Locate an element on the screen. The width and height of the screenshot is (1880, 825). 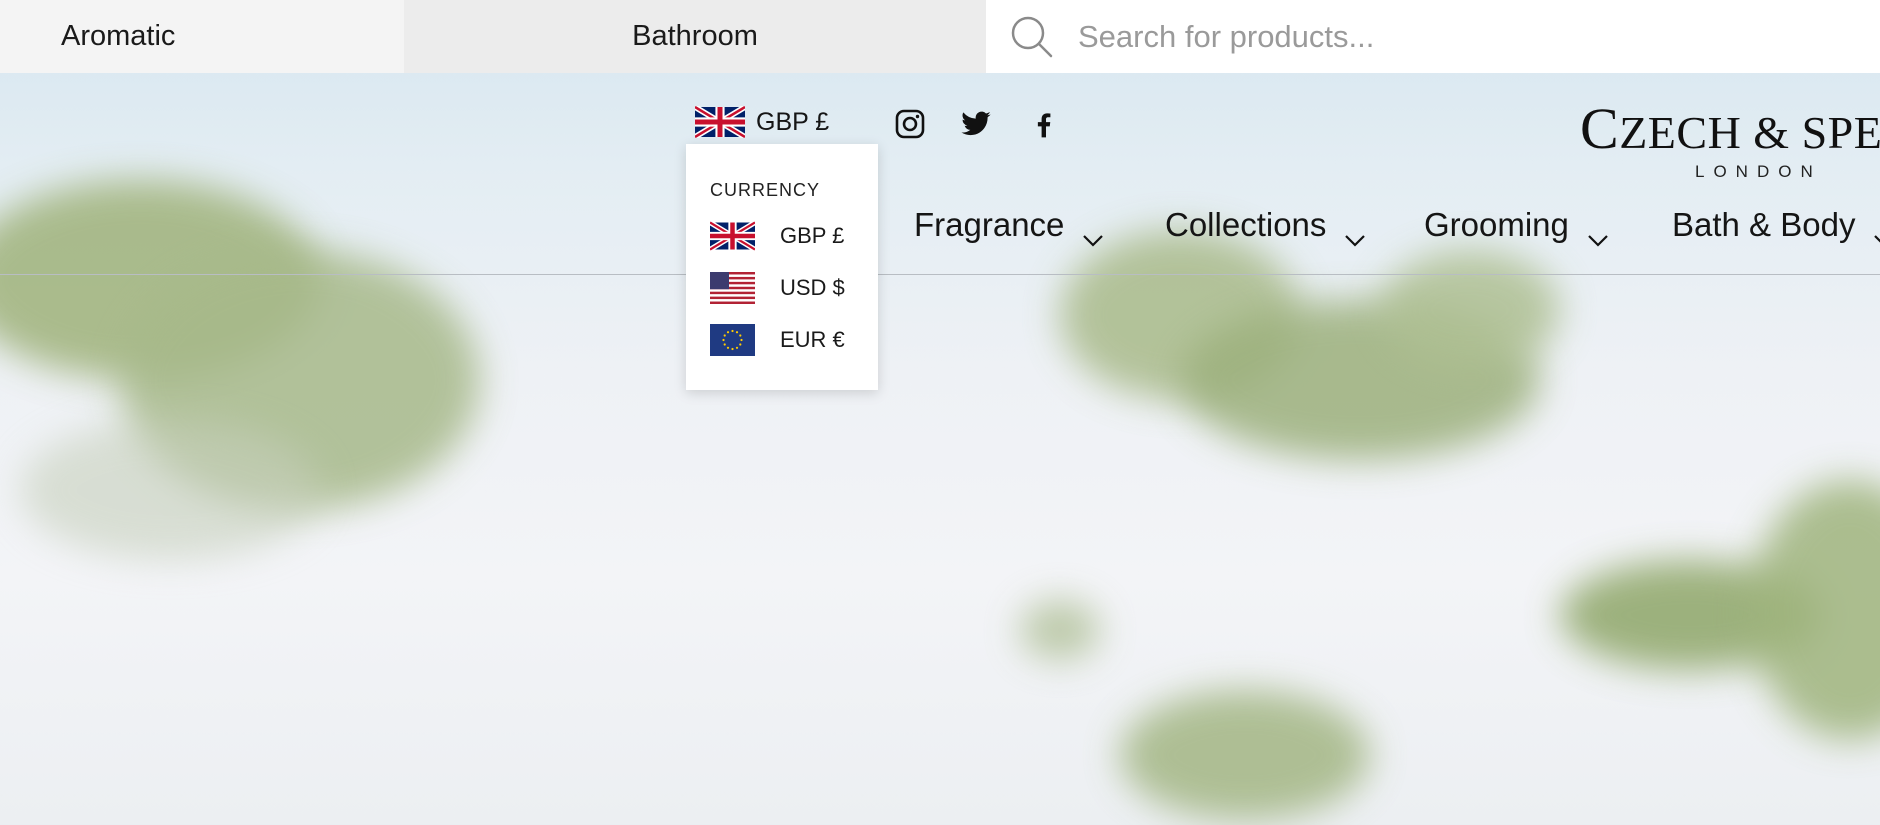
eu-flag-icon is located at coordinates (732, 340).